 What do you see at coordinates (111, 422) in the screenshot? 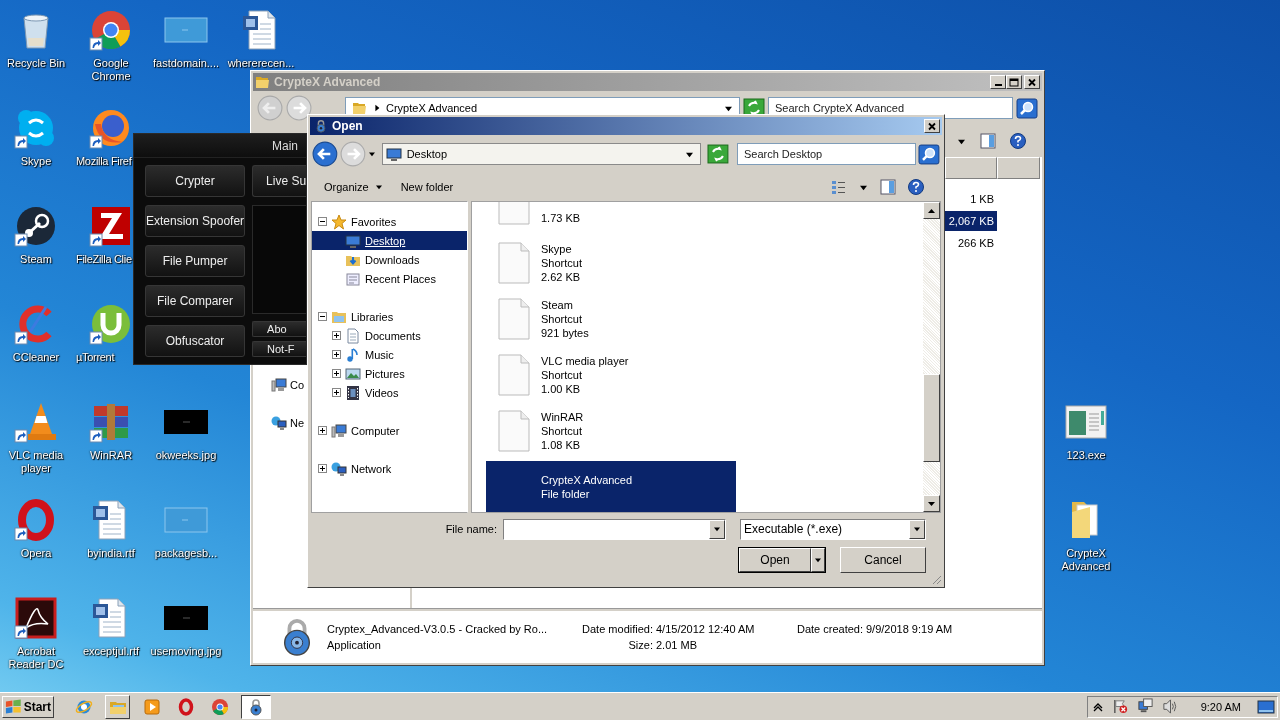
I see `books-icon` at bounding box center [111, 422].